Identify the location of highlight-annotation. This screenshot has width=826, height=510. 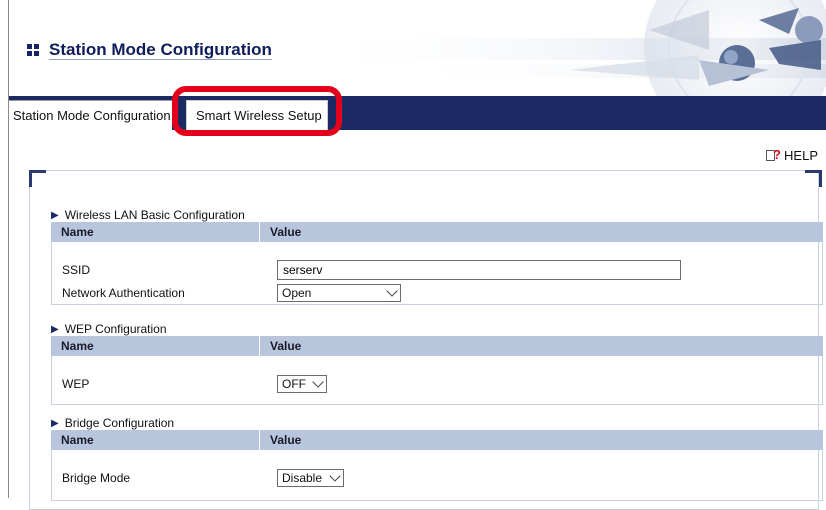
(257, 111).